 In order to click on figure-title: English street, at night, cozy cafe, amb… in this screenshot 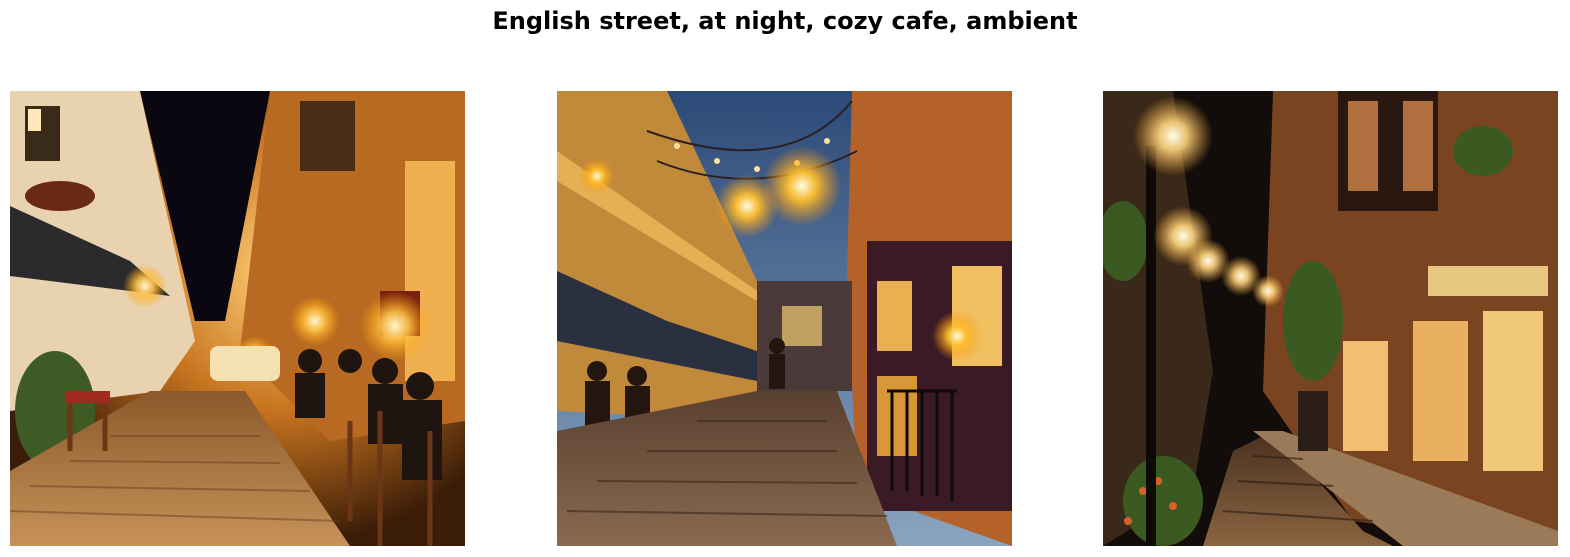, I will do `click(785, 21)`.